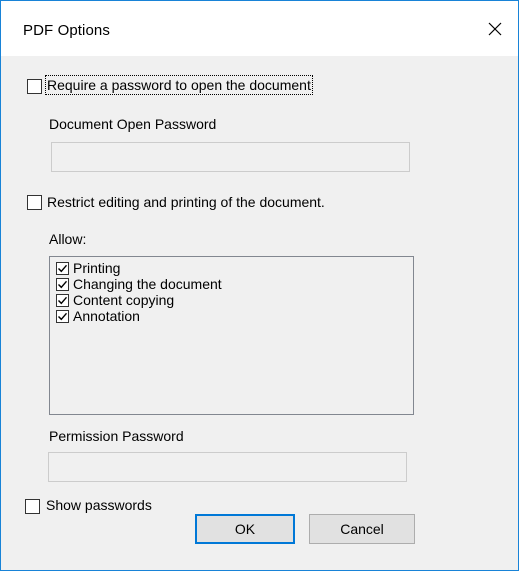 The image size is (519, 571). I want to click on permission-password-field, so click(227, 467).